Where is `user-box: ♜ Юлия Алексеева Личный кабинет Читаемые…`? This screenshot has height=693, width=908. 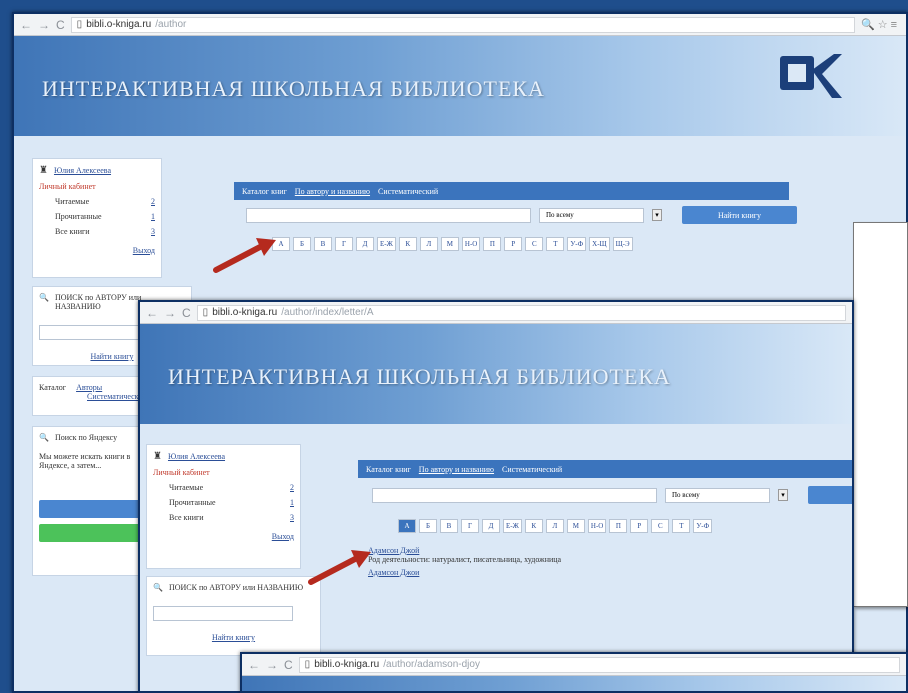 user-box: ♜ Юлия Алексеева Личный кабинет Читаемые… is located at coordinates (223, 506).